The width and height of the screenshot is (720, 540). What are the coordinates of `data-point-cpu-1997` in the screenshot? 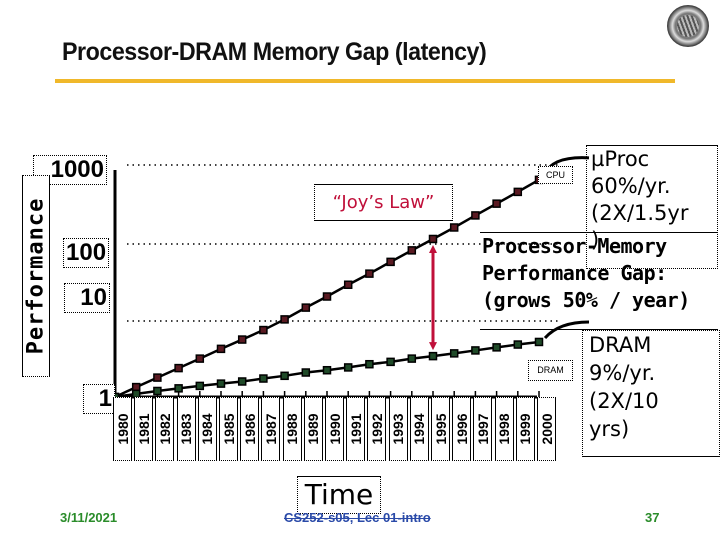 It's located at (475, 215).